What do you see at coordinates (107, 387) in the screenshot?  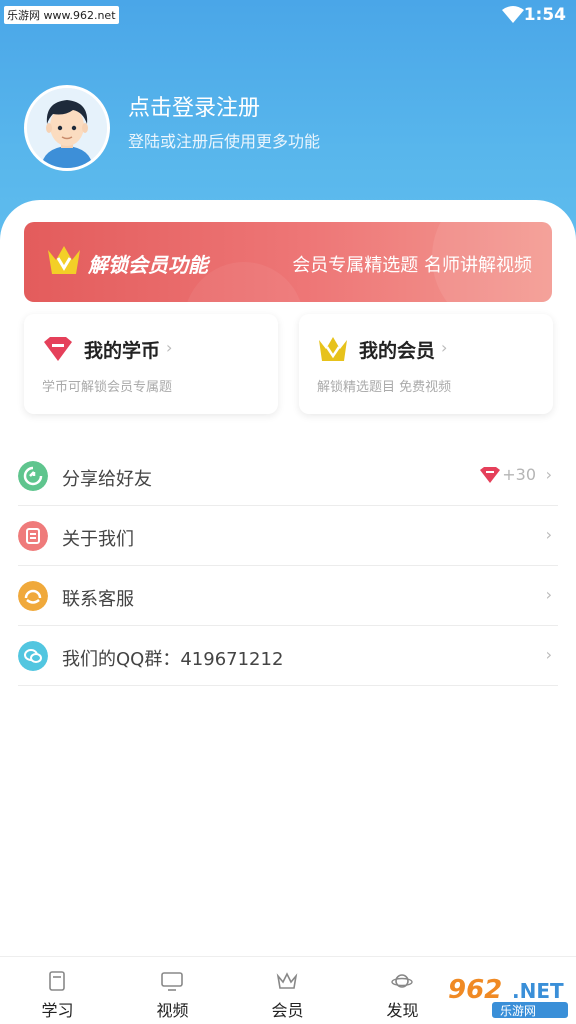 I see `my-coins-subtitle: 学币可解锁会员专属题` at bounding box center [107, 387].